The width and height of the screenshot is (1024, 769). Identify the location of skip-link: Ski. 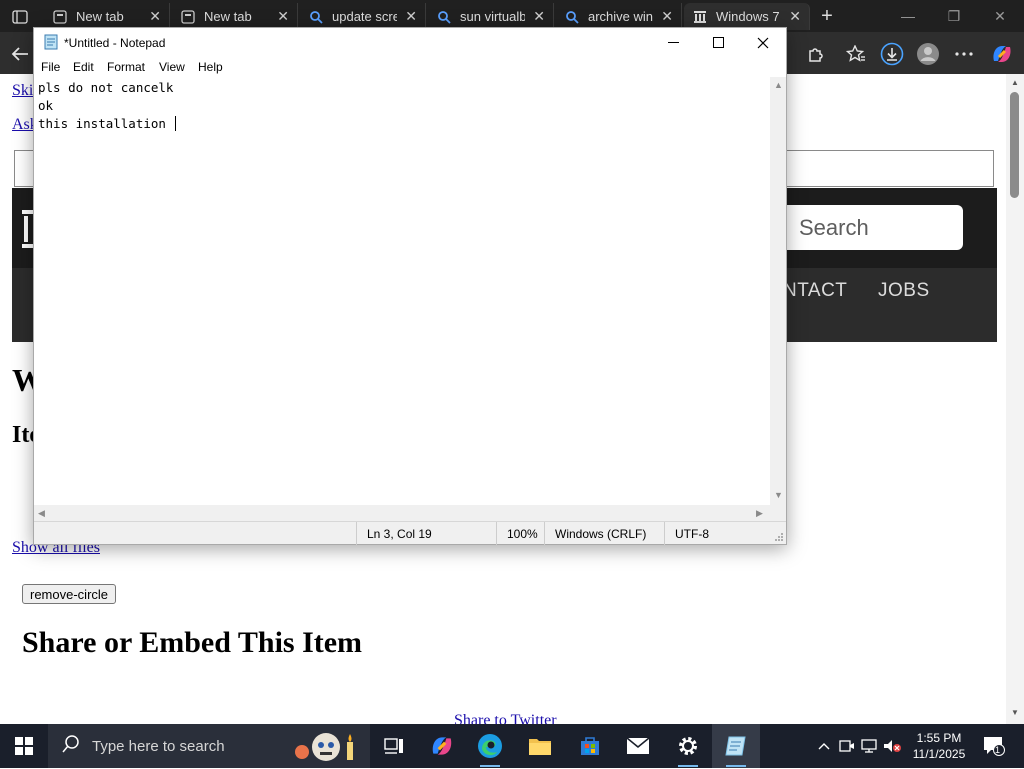
(22, 91).